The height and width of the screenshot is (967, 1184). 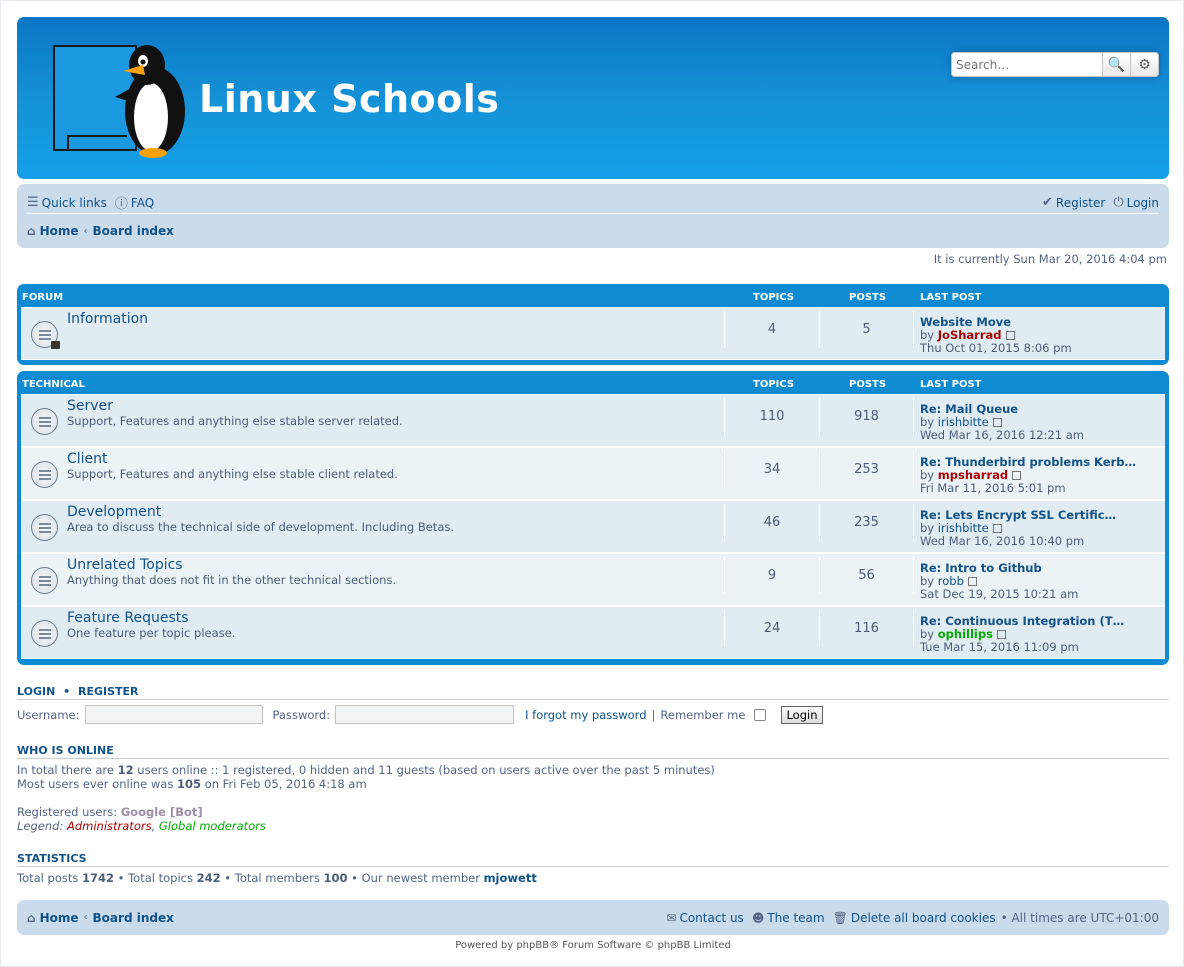 What do you see at coordinates (999, 647) in the screenshot?
I see `last-post-date: Tue Mar 15, 2016 11:09 pm` at bounding box center [999, 647].